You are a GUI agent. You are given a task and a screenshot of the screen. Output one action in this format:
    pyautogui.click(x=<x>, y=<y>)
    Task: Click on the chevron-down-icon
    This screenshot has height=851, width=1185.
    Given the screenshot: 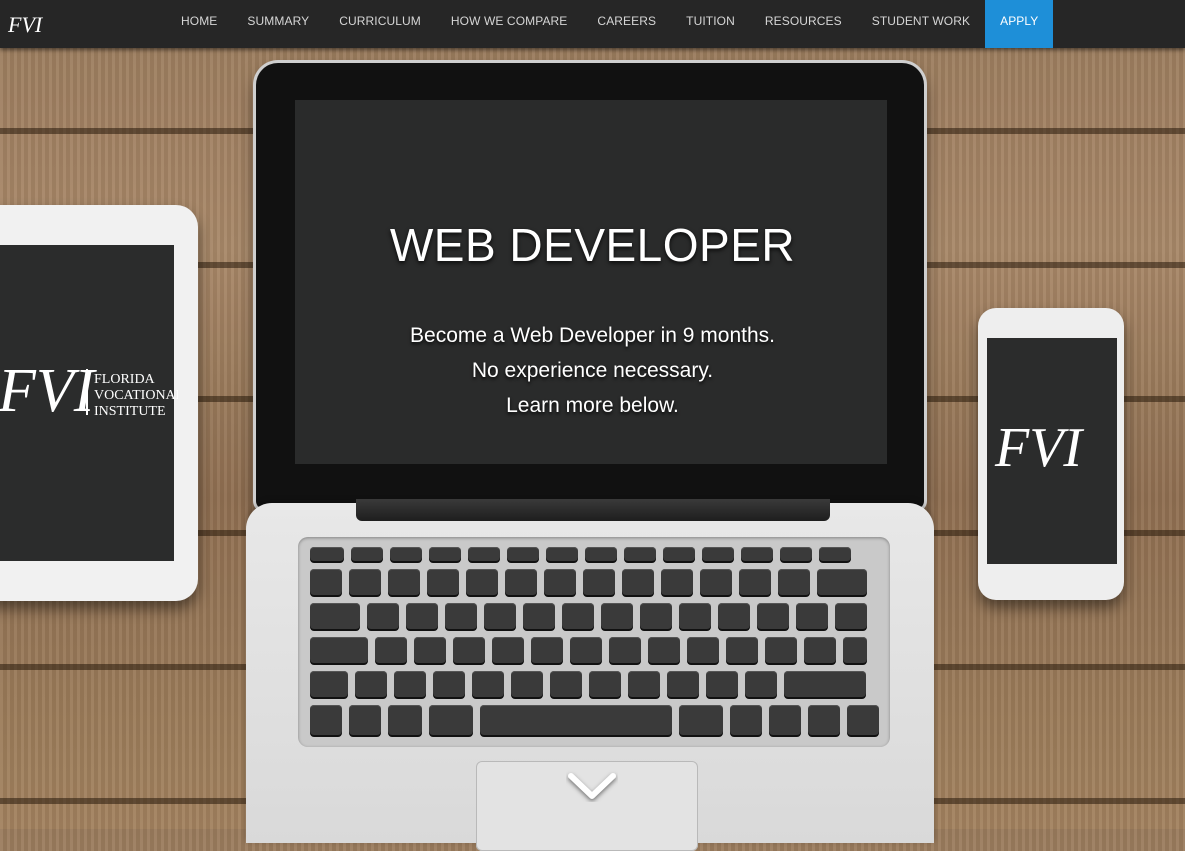 What is the action you would take?
    pyautogui.click(x=592, y=786)
    